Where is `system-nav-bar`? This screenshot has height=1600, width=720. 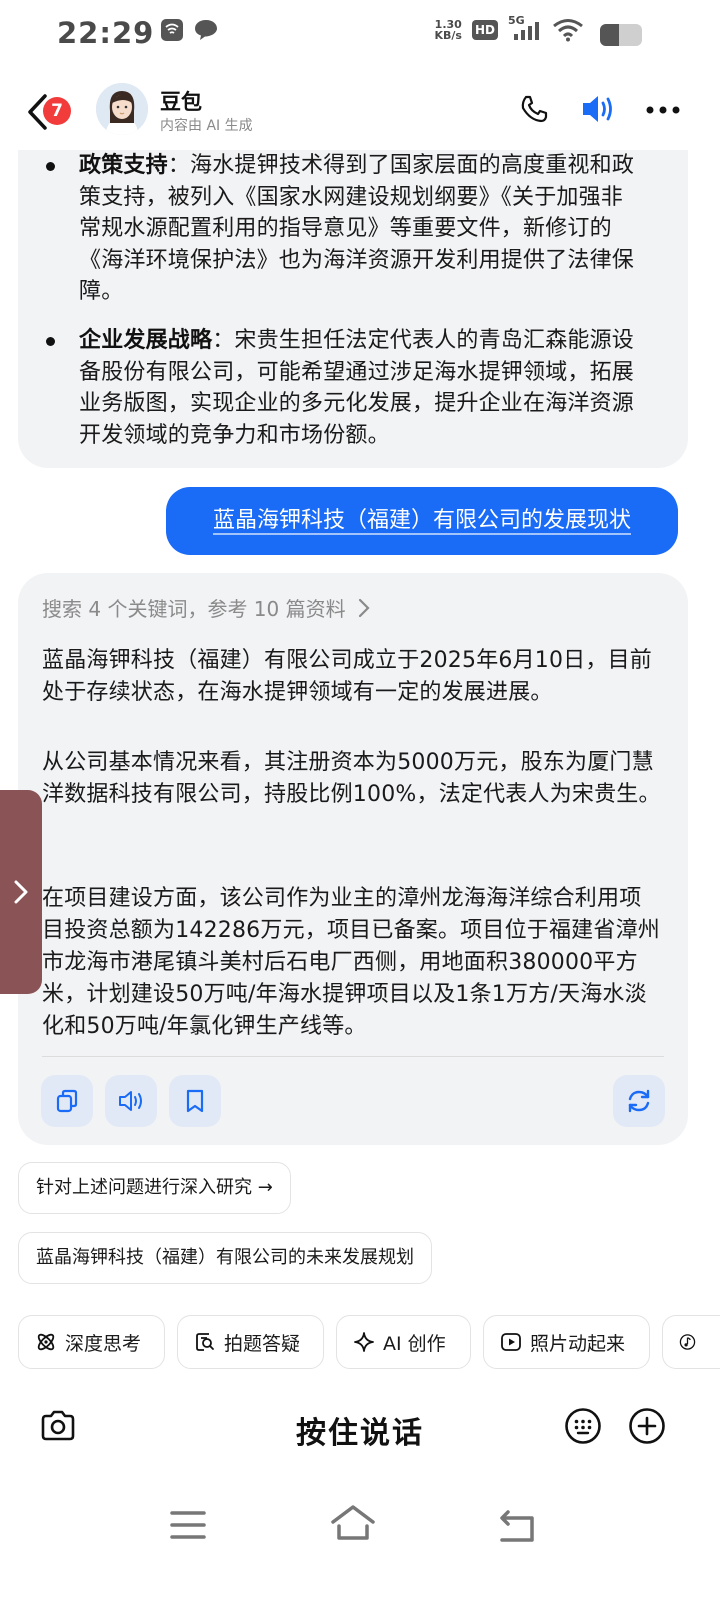 system-nav-bar is located at coordinates (360, 1540).